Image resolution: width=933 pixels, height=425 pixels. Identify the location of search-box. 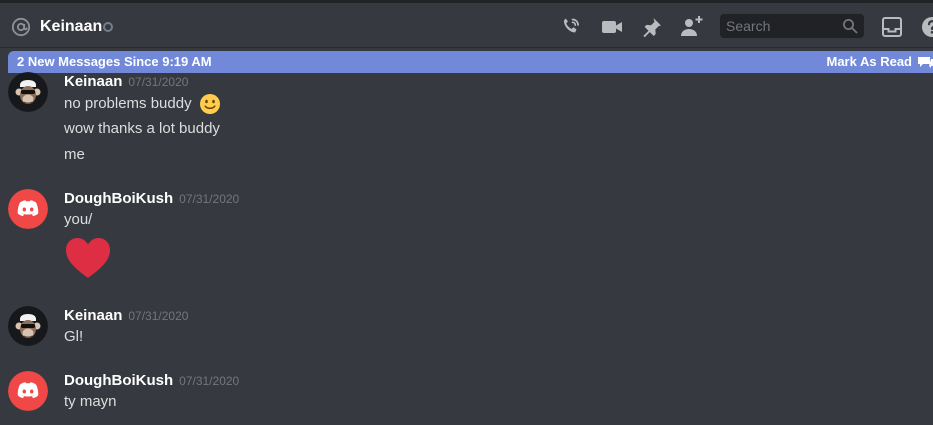
(792, 26).